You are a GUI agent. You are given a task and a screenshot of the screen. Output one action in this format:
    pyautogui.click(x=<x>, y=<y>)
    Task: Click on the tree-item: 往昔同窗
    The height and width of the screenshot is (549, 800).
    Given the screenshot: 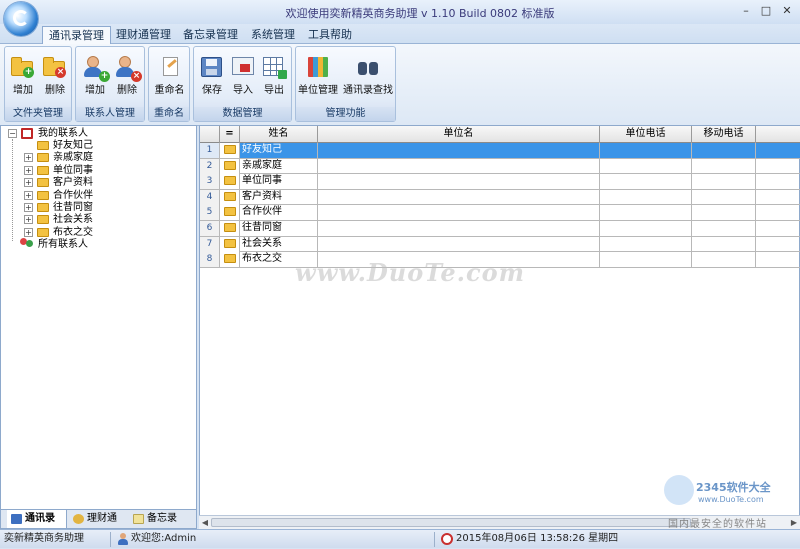 What is the action you would take?
    pyautogui.click(x=73, y=208)
    